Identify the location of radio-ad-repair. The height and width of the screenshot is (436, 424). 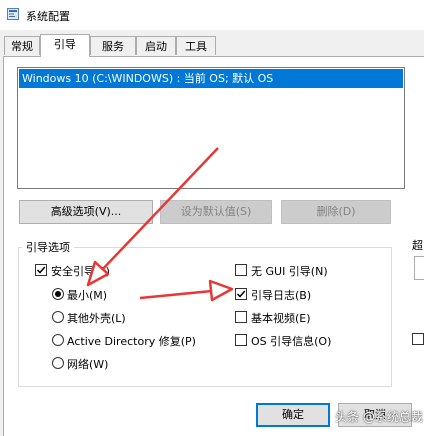
(58, 340).